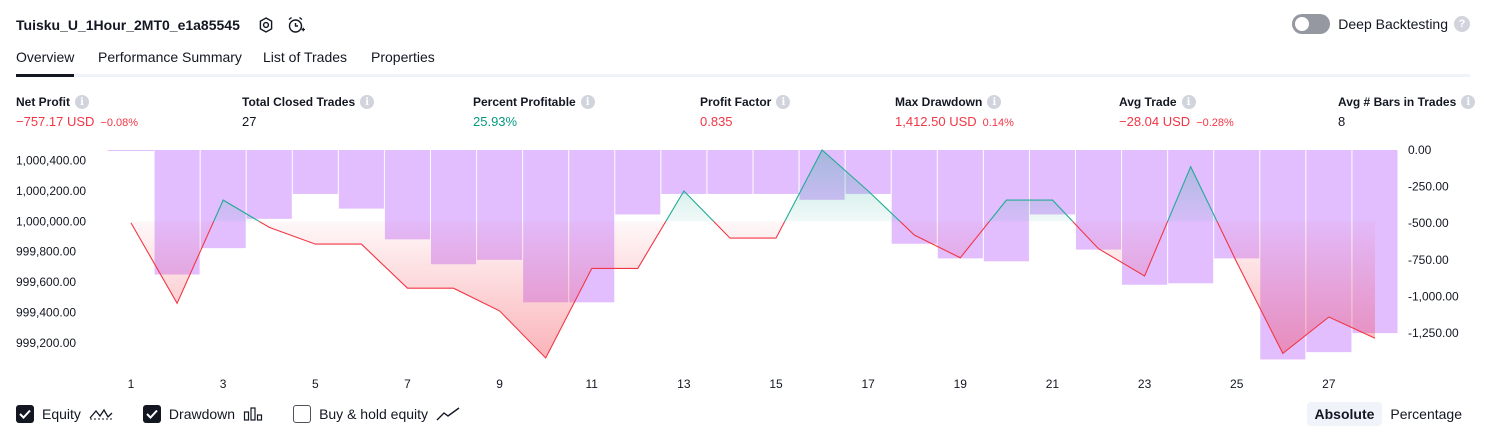 The height and width of the screenshot is (438, 1486). What do you see at coordinates (302, 414) in the screenshot?
I see `buy-hold-checkbox` at bounding box center [302, 414].